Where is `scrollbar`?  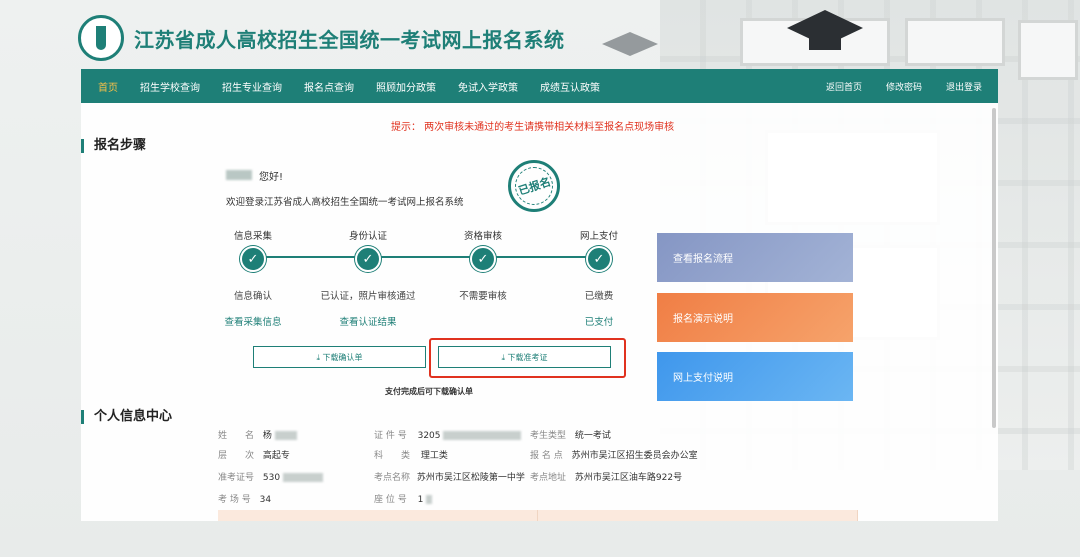 scrollbar is located at coordinates (994, 268).